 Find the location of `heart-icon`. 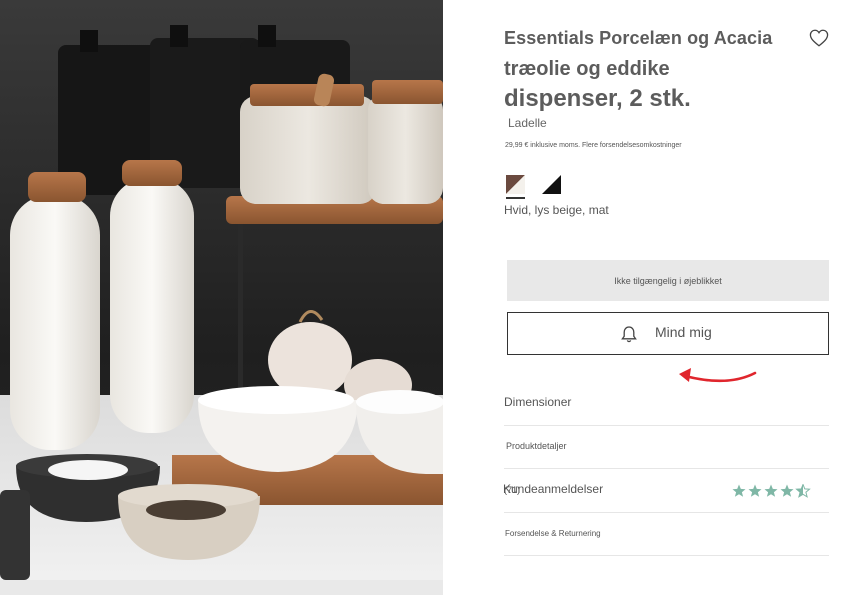

heart-icon is located at coordinates (819, 38).